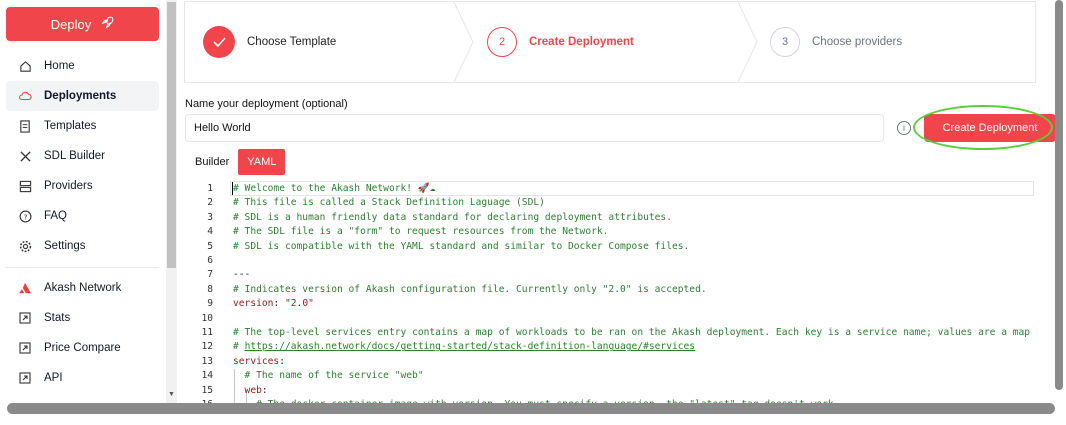 This screenshot has width=1066, height=425. I want to click on code-key-value: services:, so click(259, 361).